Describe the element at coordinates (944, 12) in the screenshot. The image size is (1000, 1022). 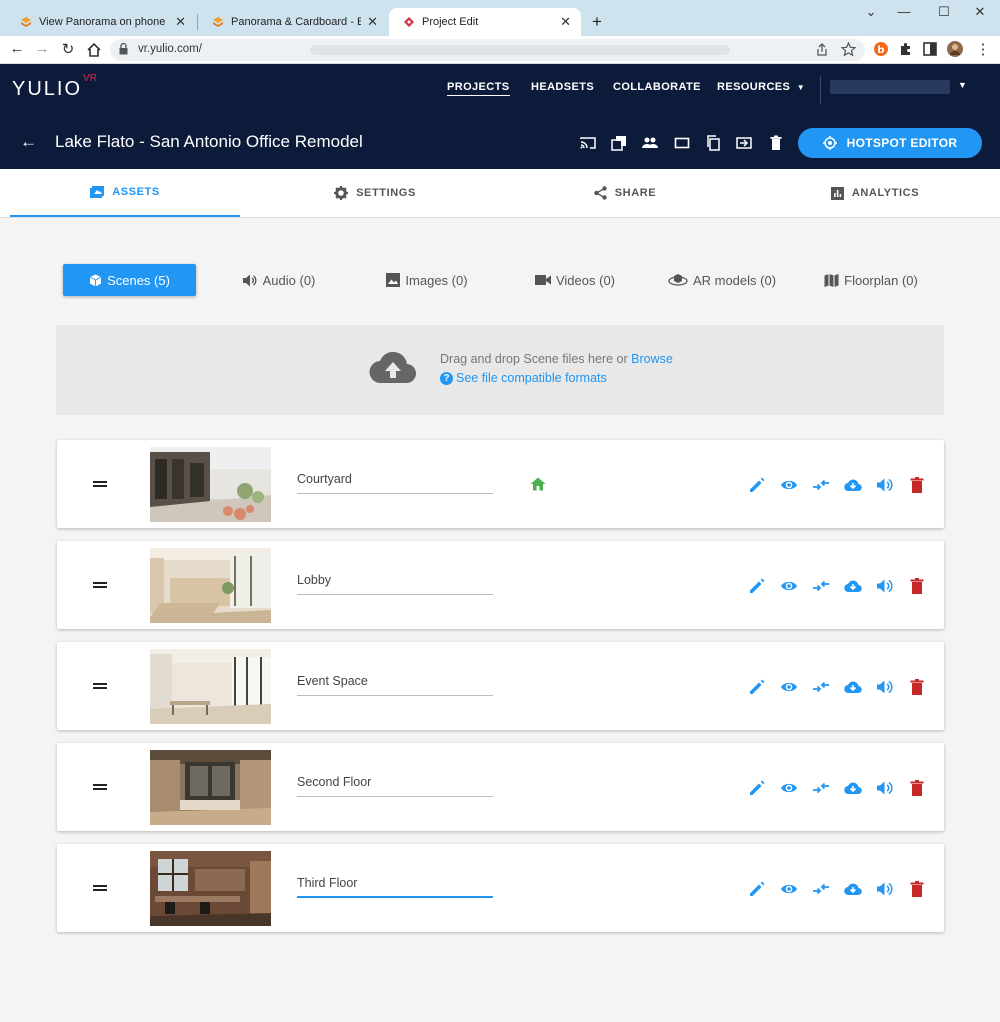
I see `maximize-button: ☐` at that location.